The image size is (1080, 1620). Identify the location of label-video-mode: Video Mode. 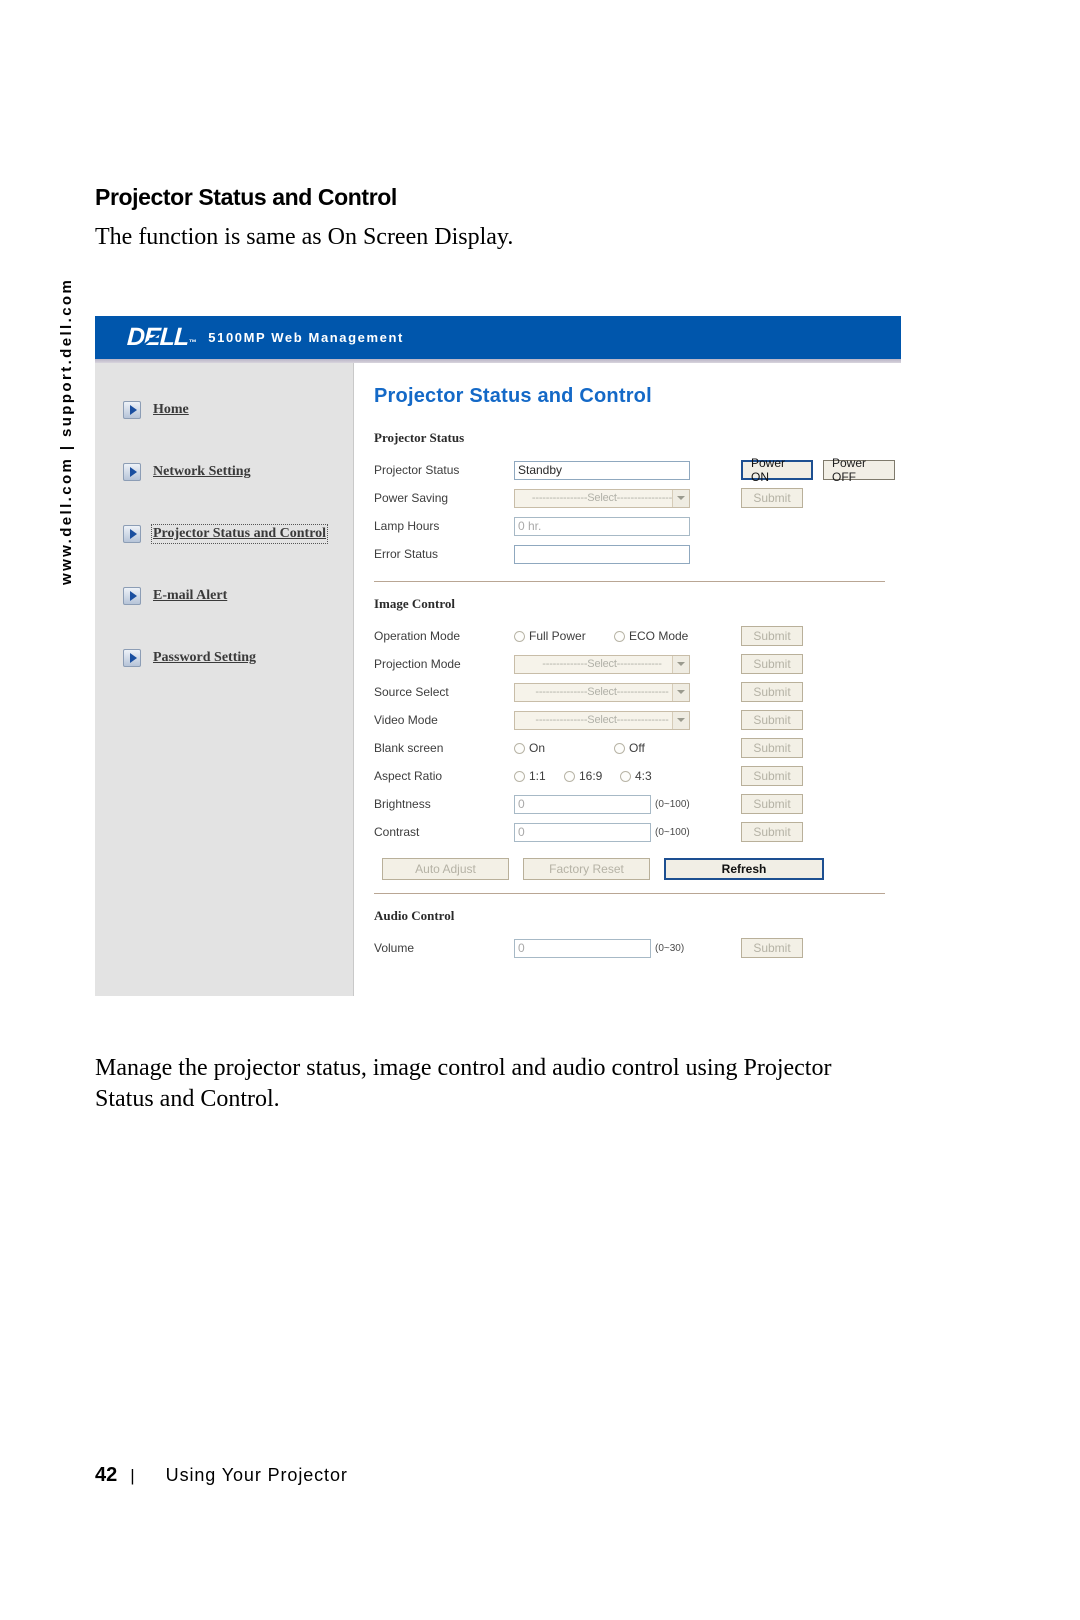
(406, 720).